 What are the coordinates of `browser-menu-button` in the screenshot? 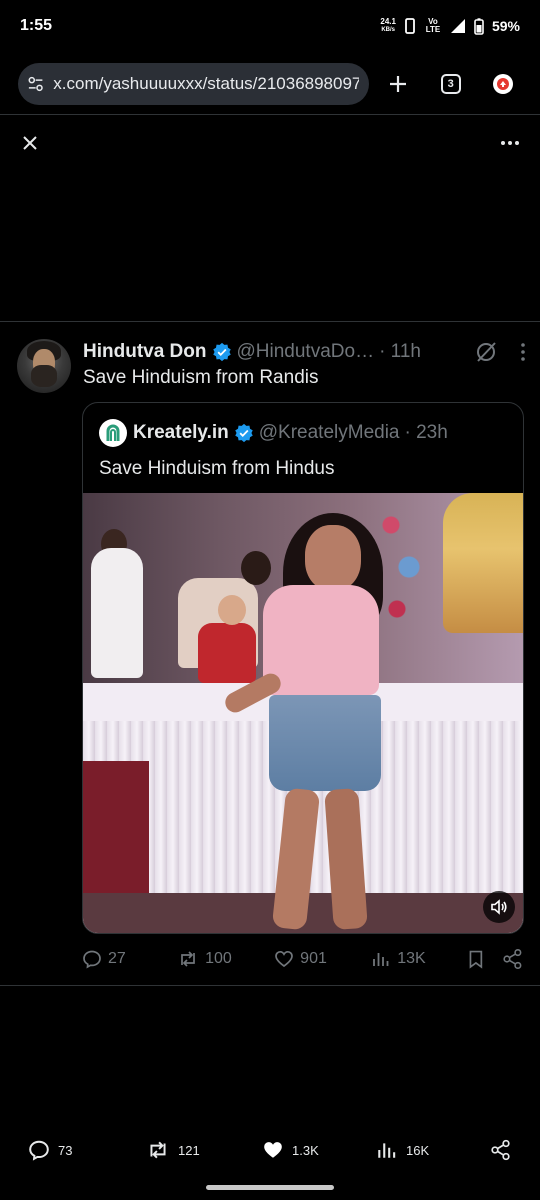 It's located at (503, 84).